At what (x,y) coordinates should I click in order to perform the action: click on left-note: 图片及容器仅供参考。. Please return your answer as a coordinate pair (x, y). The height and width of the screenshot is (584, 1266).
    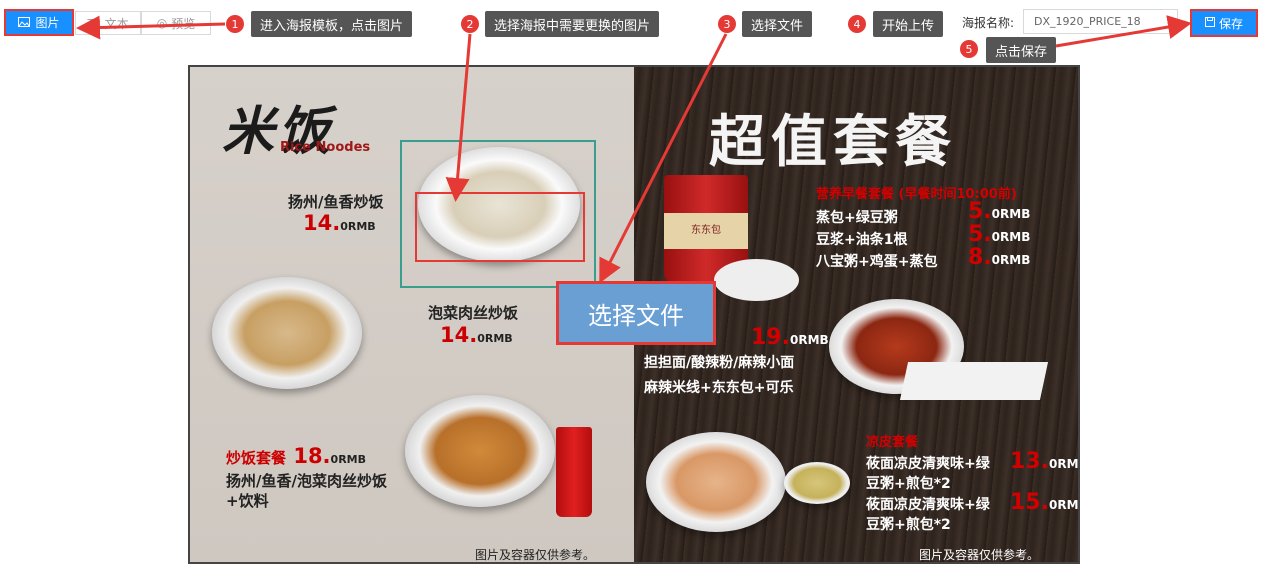
    Looking at the image, I should click on (535, 555).